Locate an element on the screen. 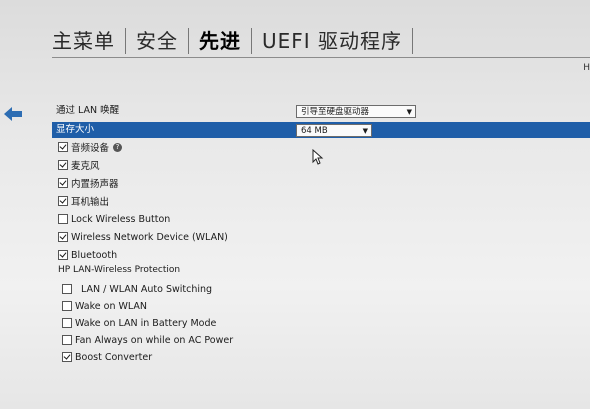 The image size is (590, 409). tab-divider is located at coordinates (413, 41).